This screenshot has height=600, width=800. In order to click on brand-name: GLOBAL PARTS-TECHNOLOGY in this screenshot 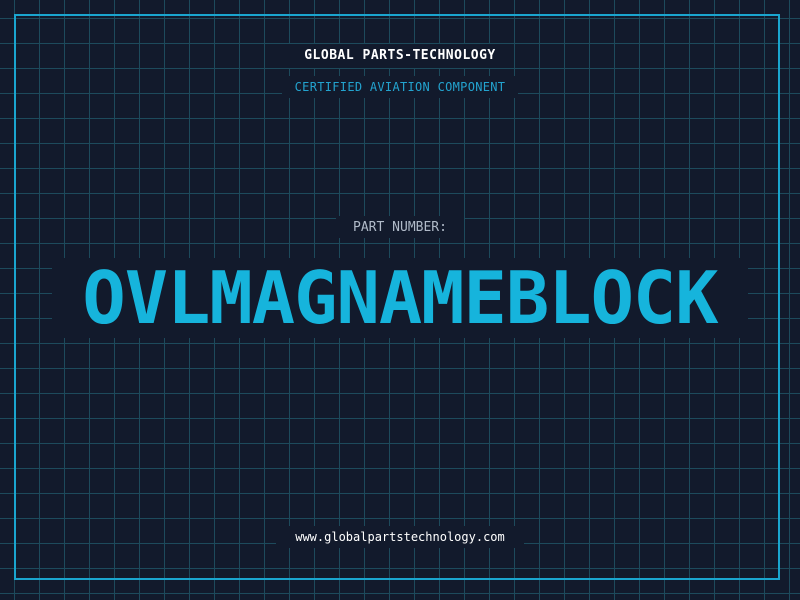, I will do `click(400, 55)`.